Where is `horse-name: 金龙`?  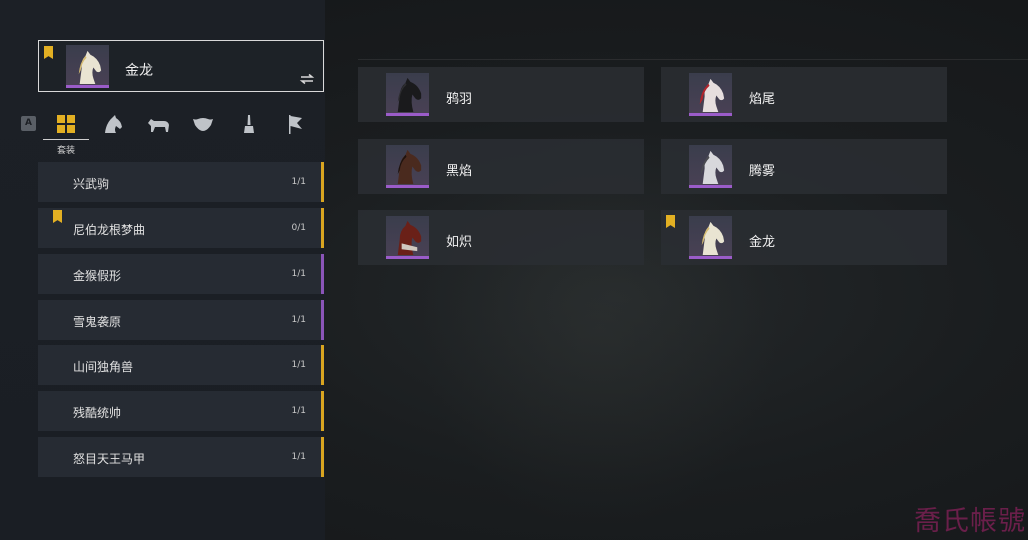 horse-name: 金龙 is located at coordinates (762, 242).